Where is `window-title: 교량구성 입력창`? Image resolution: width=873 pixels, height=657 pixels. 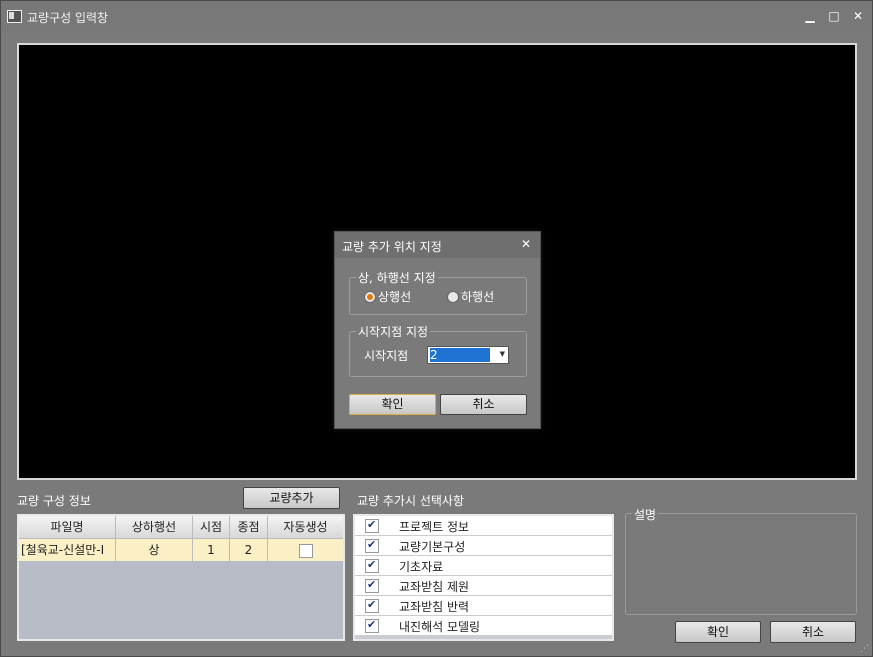
window-title: 교량구성 입력창 is located at coordinates (68, 18).